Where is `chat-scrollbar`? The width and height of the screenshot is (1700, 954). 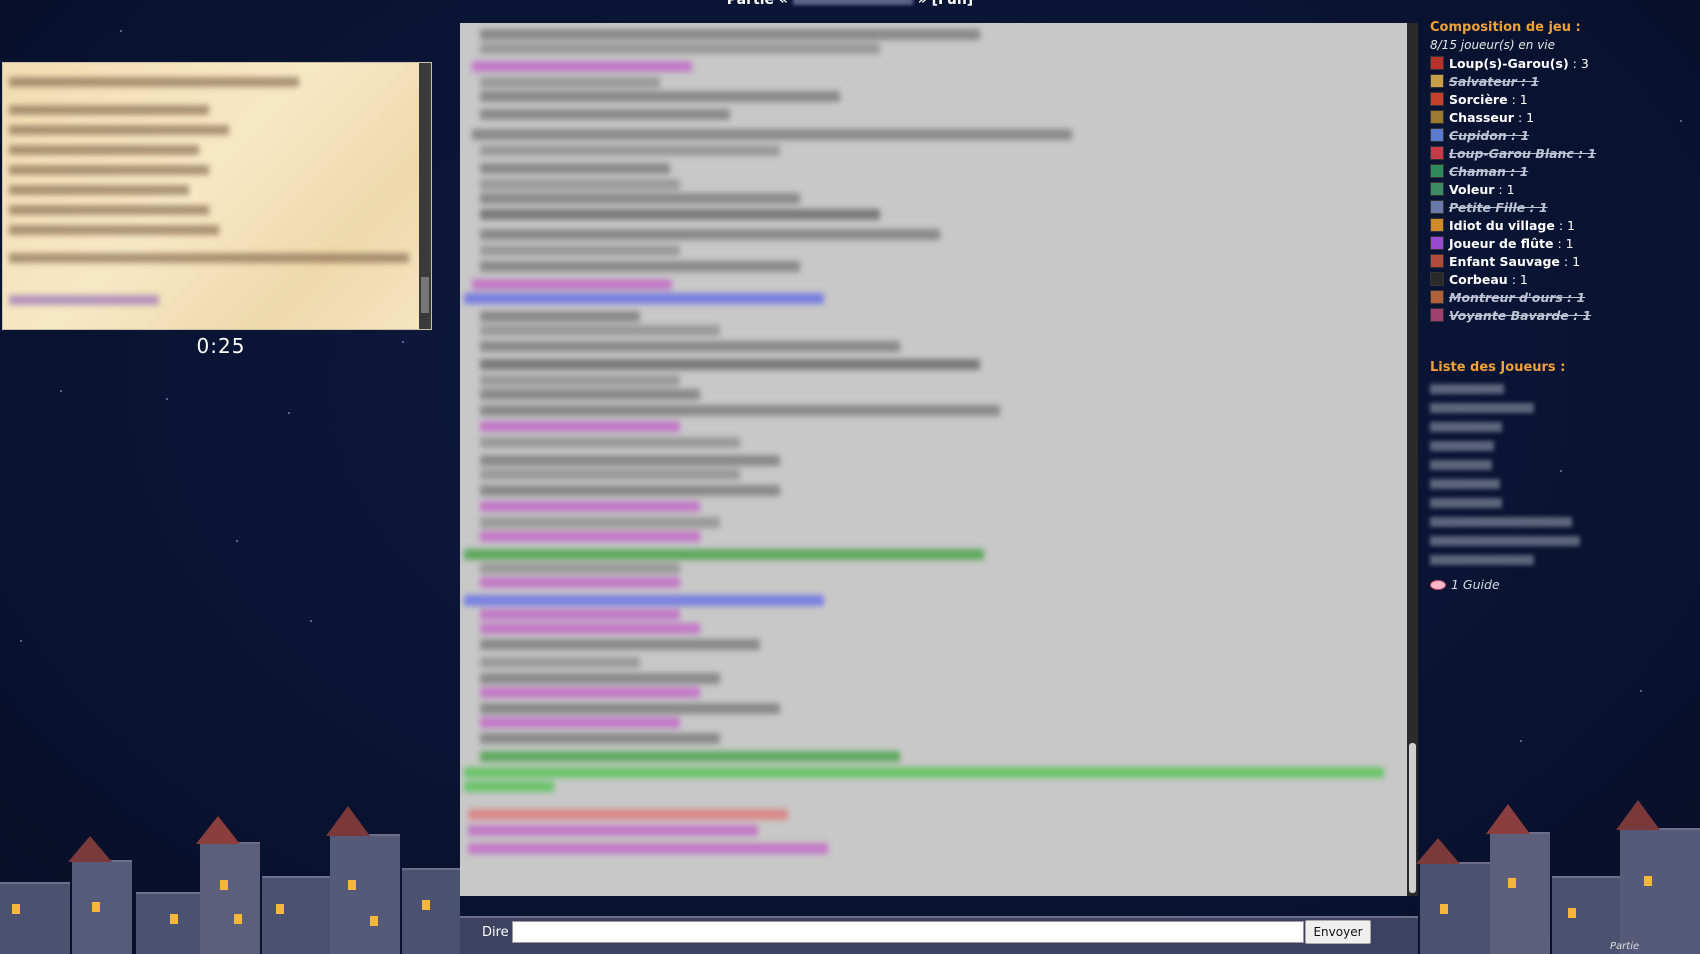
chat-scrollbar is located at coordinates (1412, 459).